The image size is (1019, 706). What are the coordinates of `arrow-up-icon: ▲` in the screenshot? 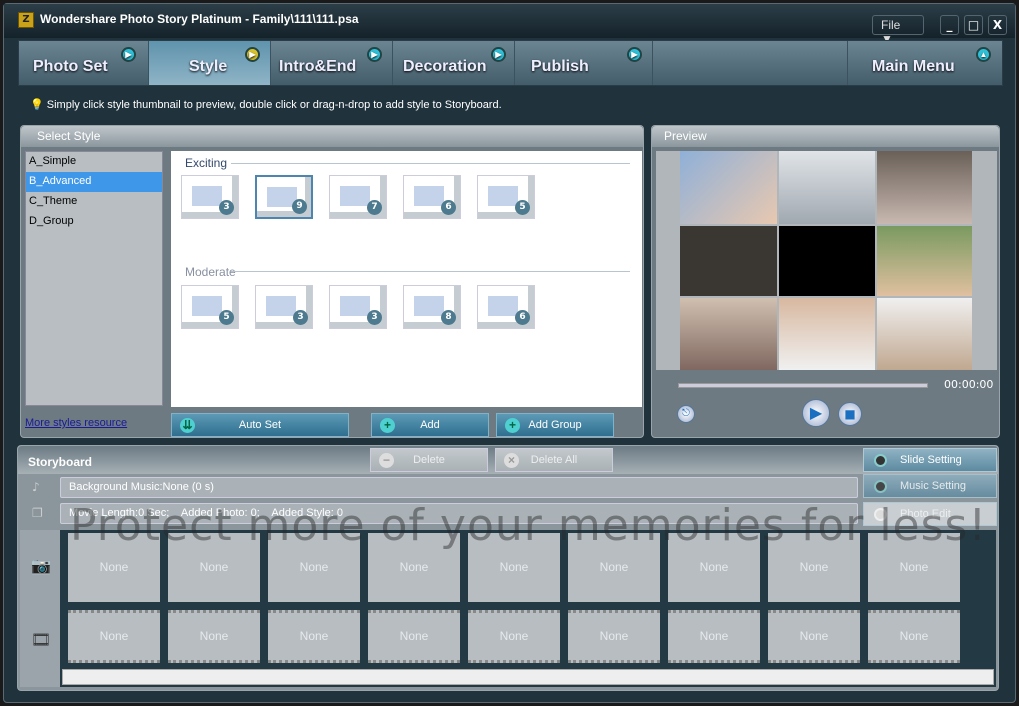 It's located at (983, 54).